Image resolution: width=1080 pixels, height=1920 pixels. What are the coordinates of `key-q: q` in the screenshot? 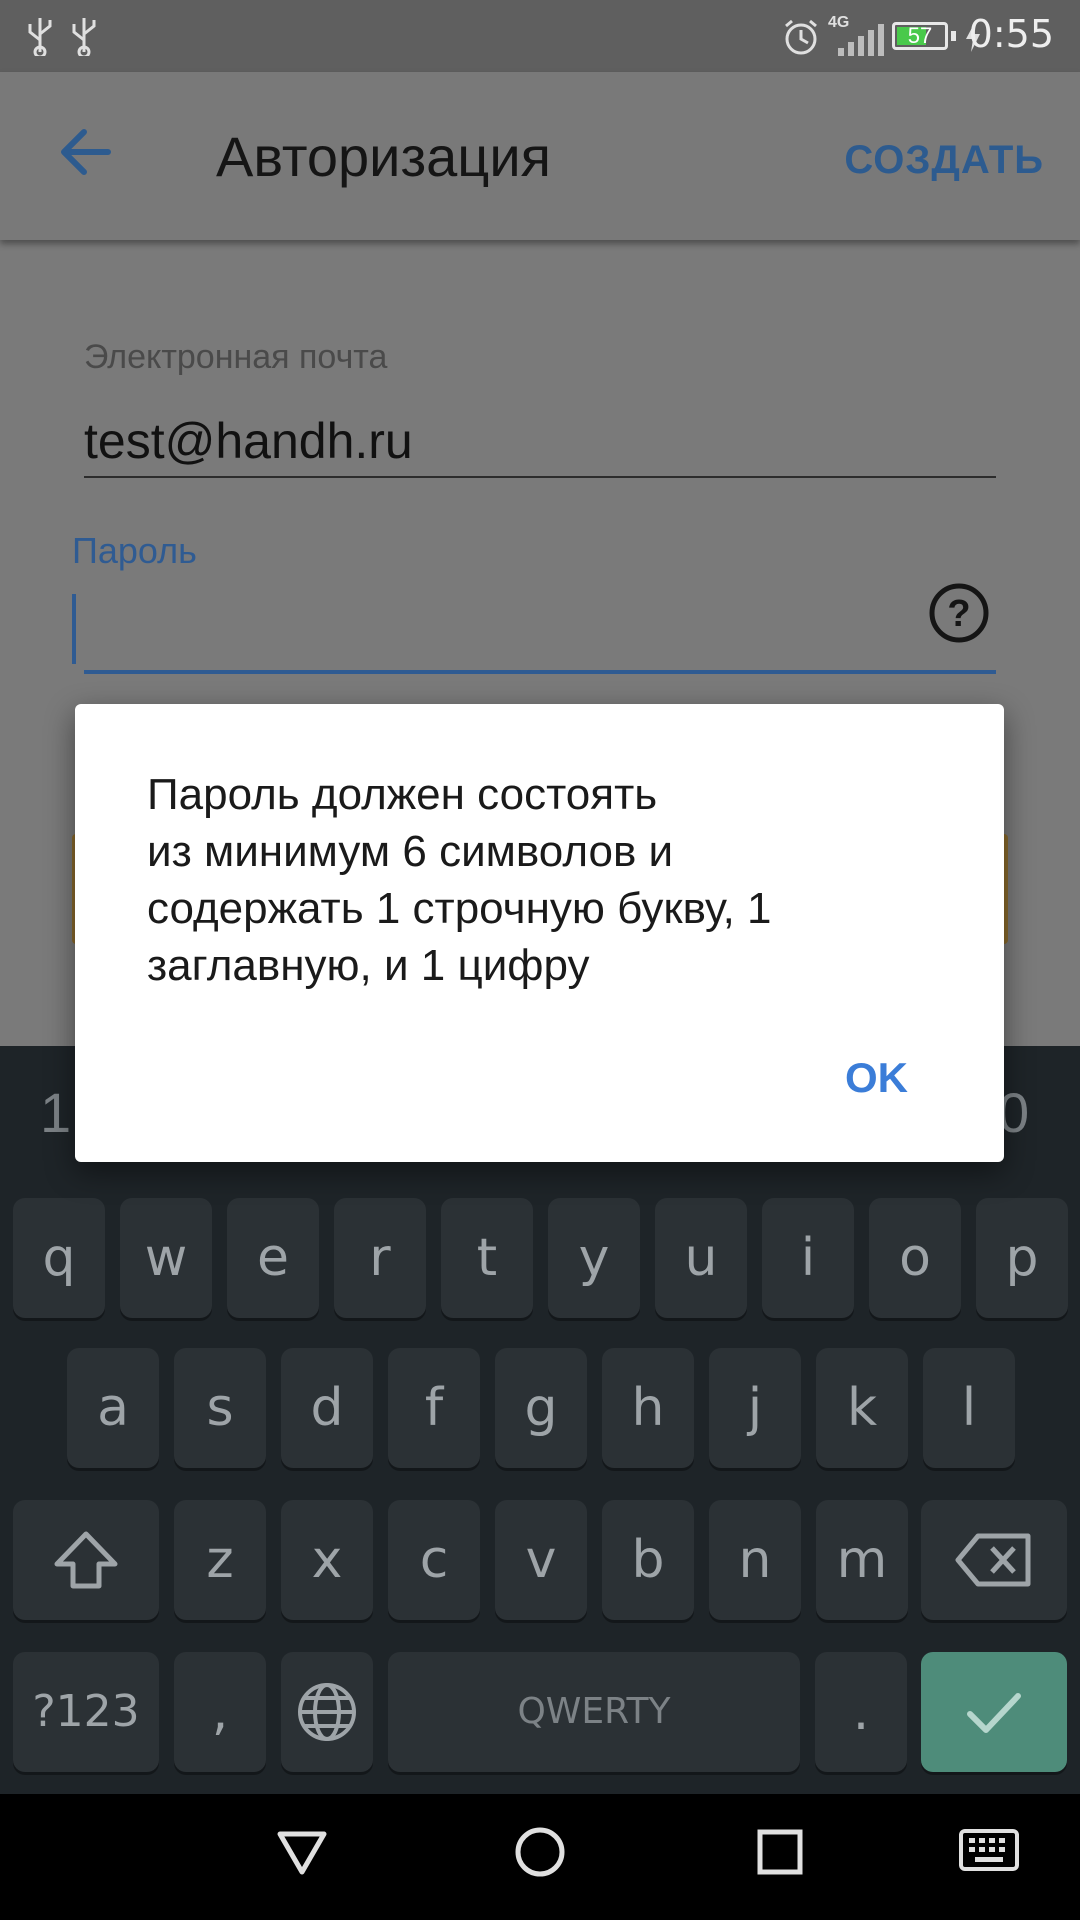 It's located at (59, 1258).